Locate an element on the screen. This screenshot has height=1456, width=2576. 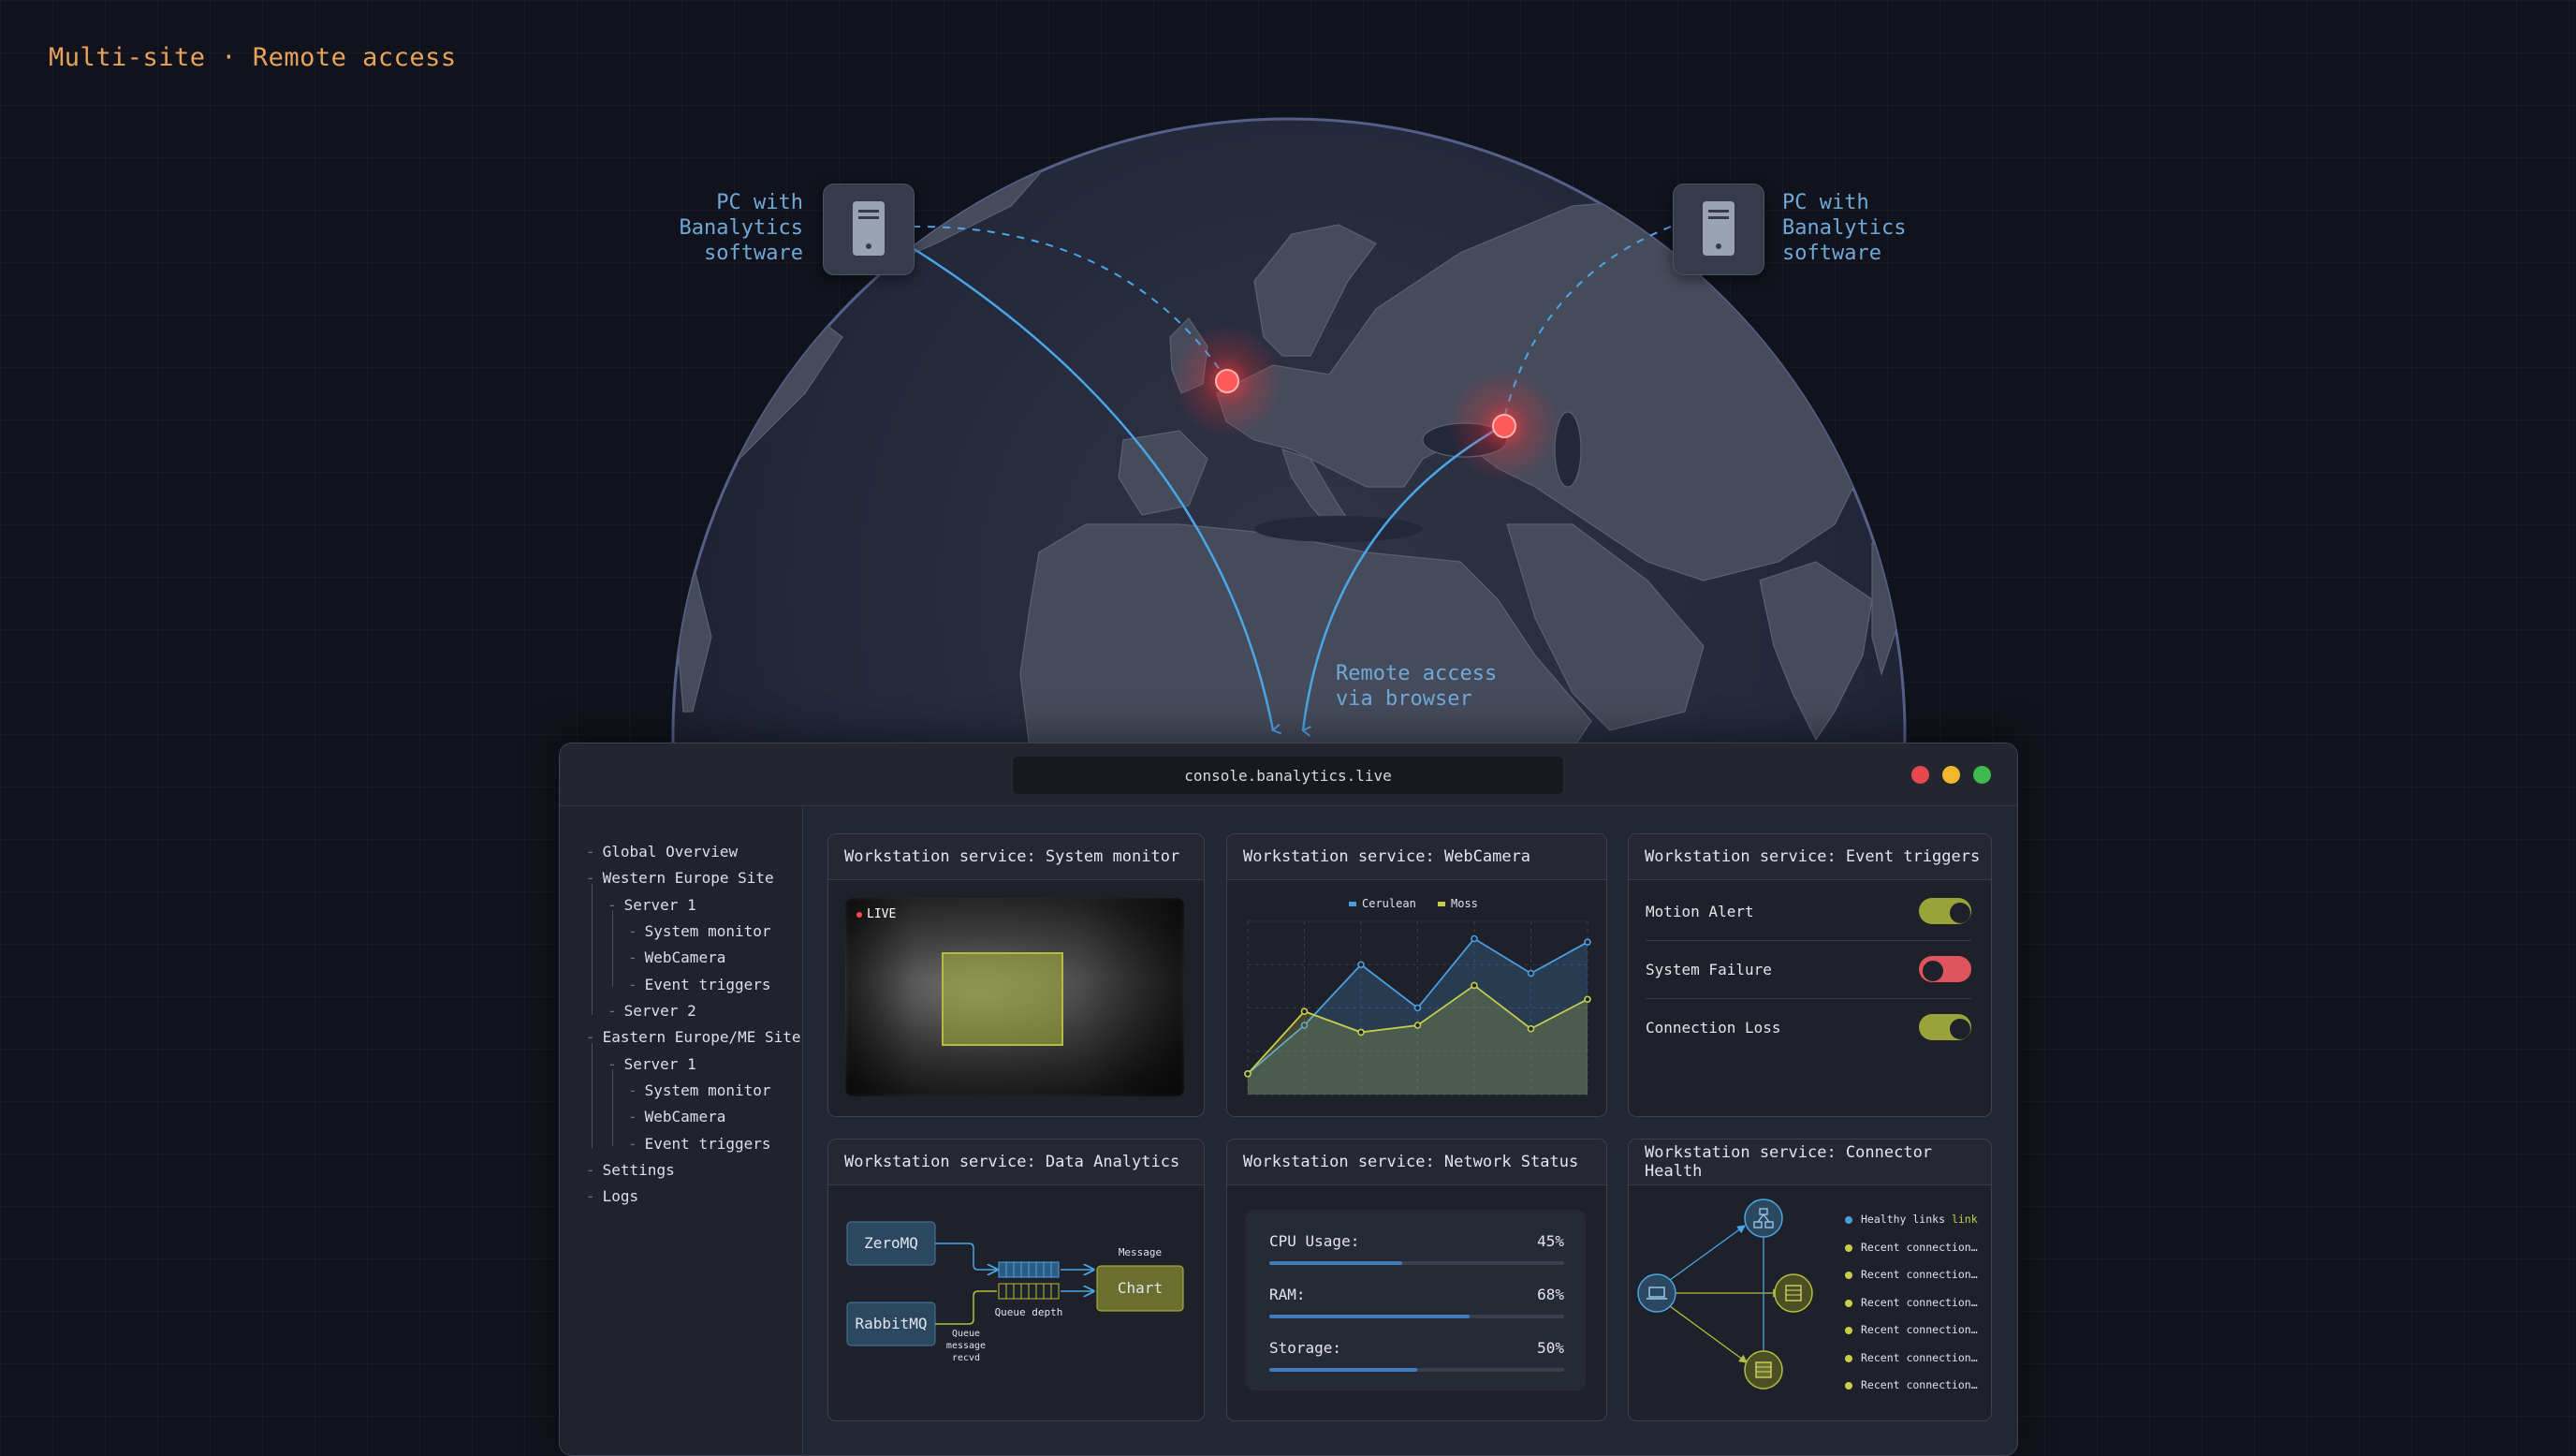
site-marker-west is located at coordinates (1227, 381).